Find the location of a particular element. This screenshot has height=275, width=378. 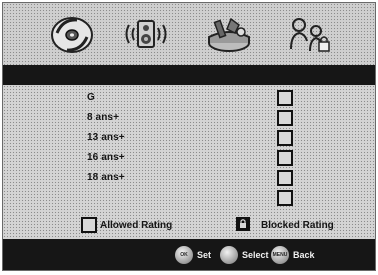

rating-label: 8 ans+ is located at coordinates (103, 117).